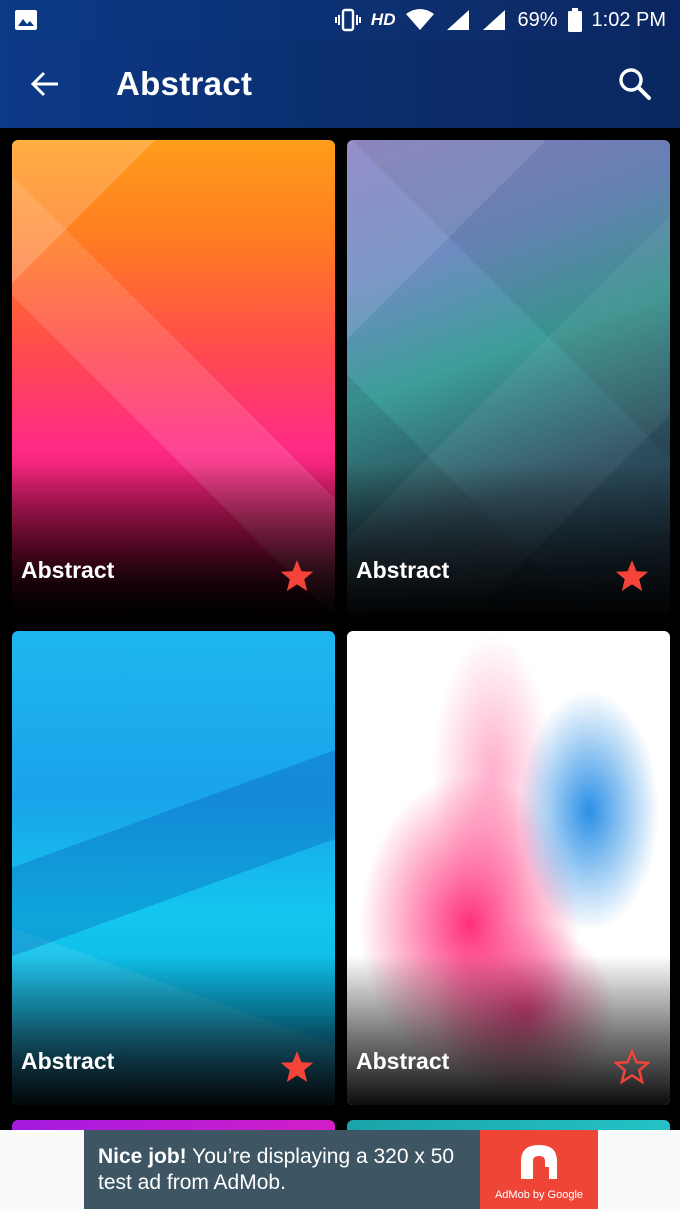 Image resolution: width=680 pixels, height=1209 pixels. What do you see at coordinates (26, 20) in the screenshot?
I see `image-icon` at bounding box center [26, 20].